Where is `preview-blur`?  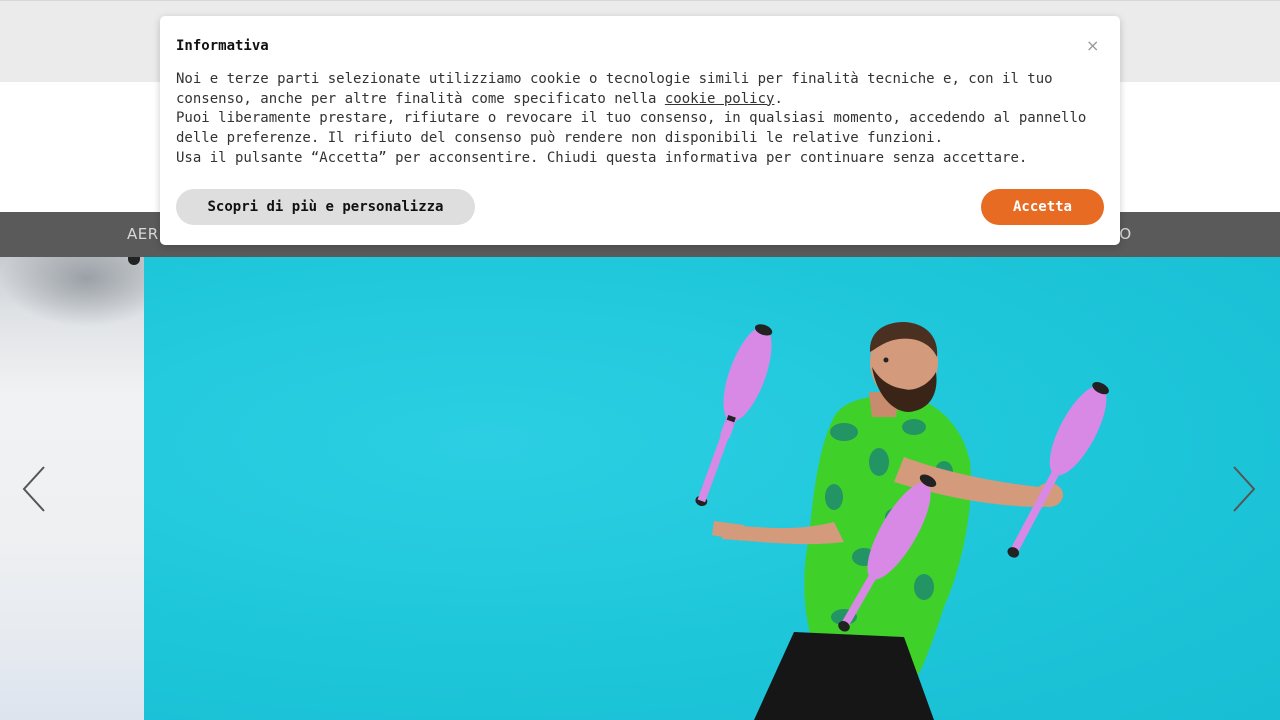 preview-blur is located at coordinates (72, 292).